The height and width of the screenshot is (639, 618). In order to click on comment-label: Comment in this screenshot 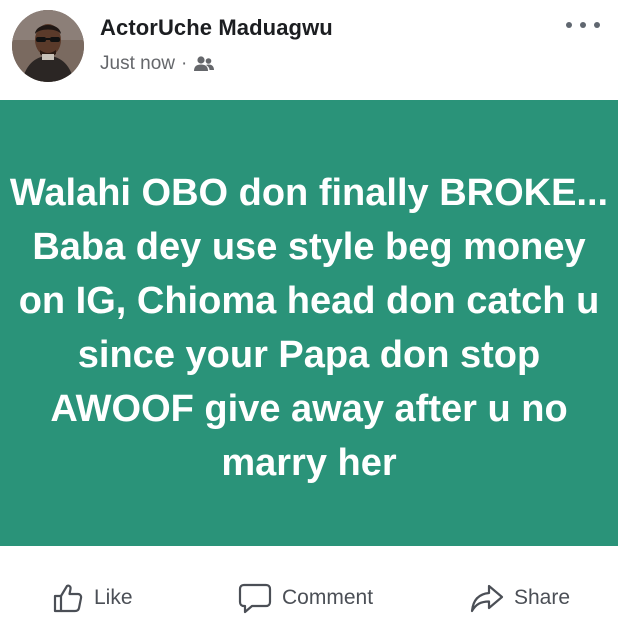, I will do `click(328, 597)`.